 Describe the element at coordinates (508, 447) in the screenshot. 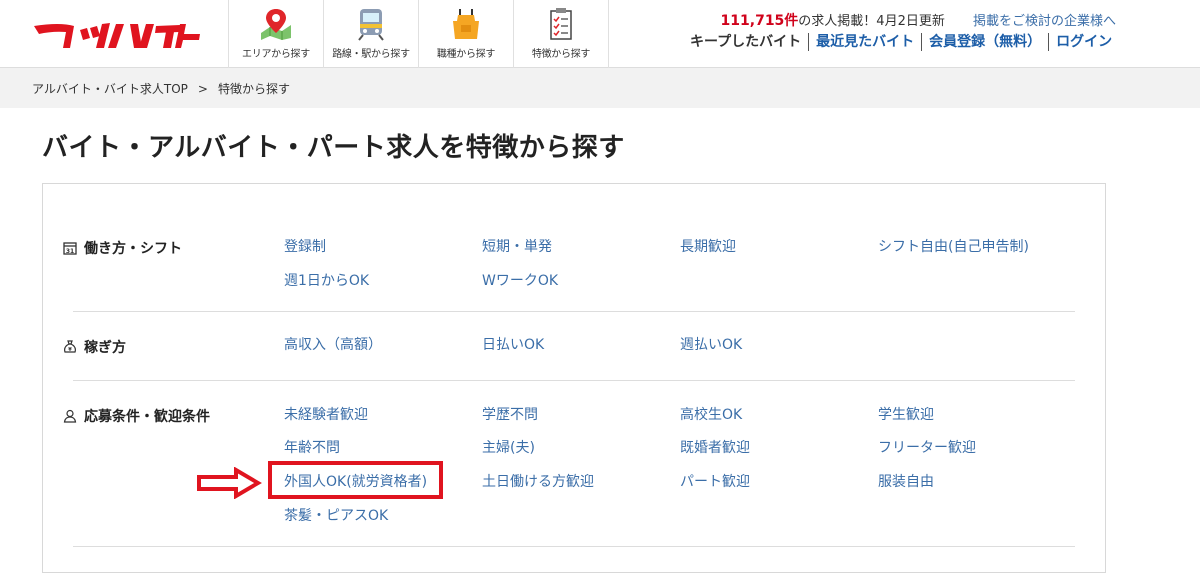

I see `feature-link: 主婦(夫)` at that location.